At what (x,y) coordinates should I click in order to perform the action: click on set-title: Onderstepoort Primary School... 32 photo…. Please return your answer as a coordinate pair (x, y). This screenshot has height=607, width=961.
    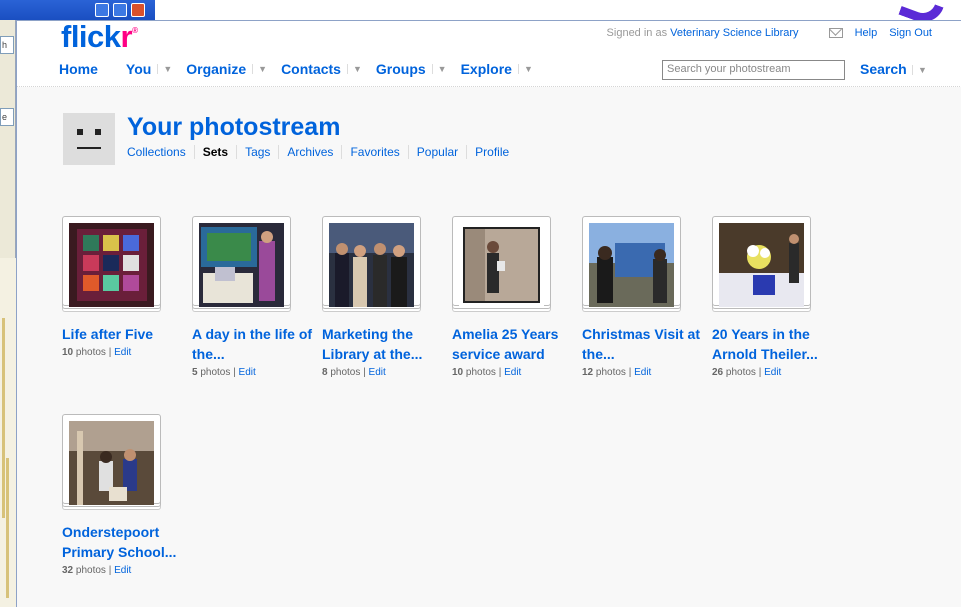
    Looking at the image, I should click on (123, 551).